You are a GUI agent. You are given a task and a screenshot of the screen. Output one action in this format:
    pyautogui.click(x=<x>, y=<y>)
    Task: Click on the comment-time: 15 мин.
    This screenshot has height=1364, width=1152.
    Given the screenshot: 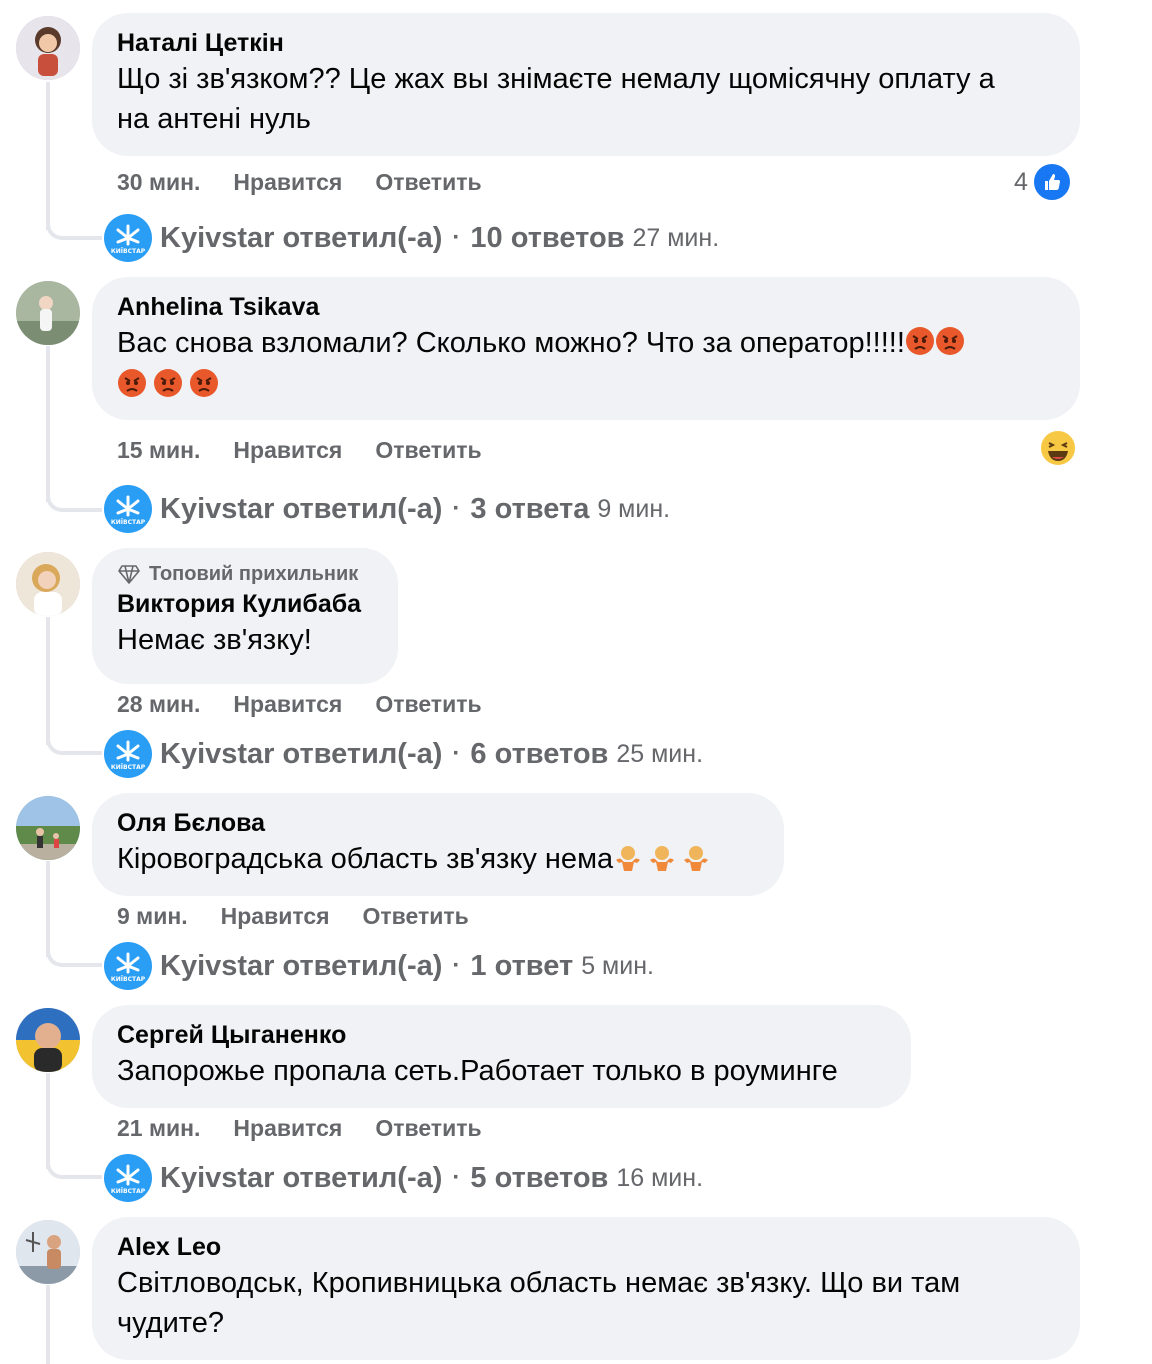 What is the action you would take?
    pyautogui.click(x=158, y=450)
    